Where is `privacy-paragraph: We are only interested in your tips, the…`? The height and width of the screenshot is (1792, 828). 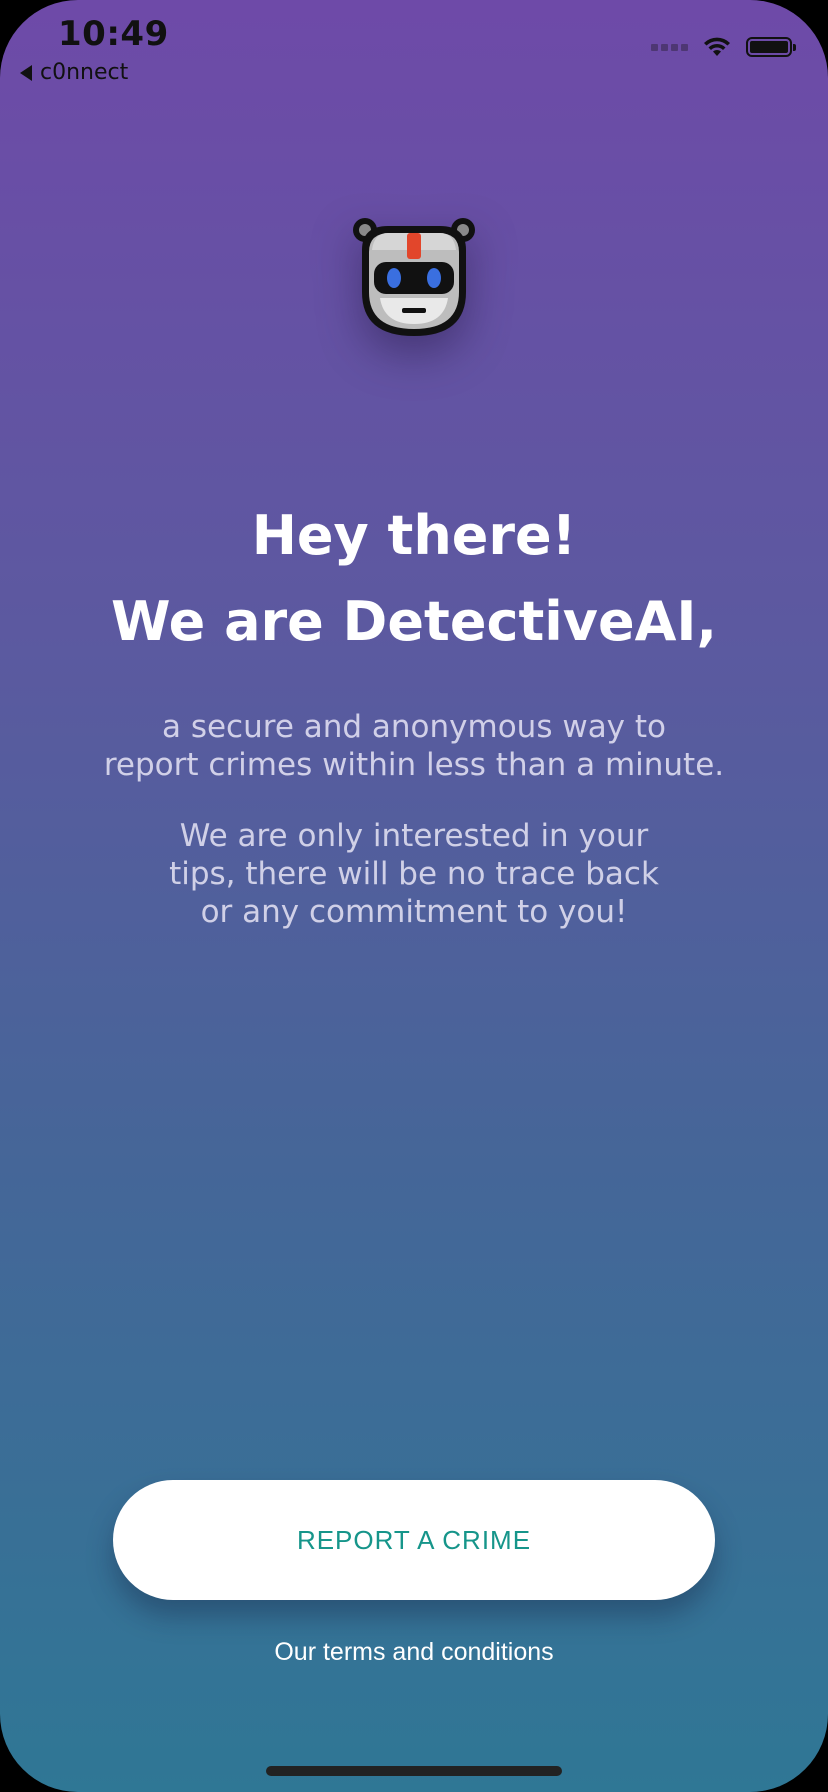
privacy-paragraph: We are only interested in your tips, the… is located at coordinates (414, 874).